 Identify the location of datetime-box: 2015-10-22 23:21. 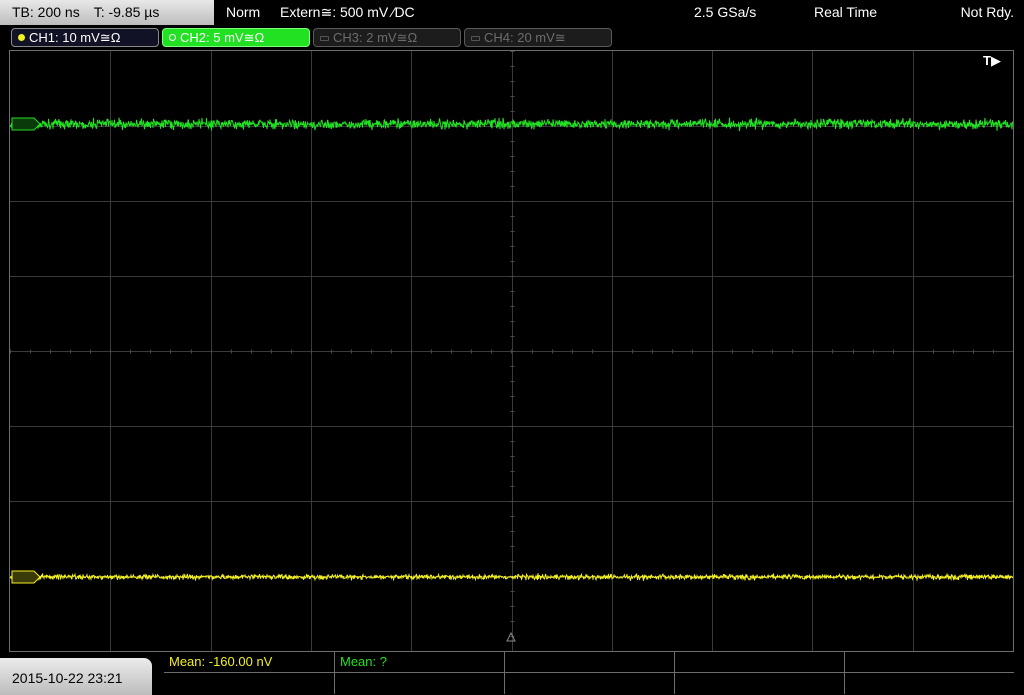
(76, 676).